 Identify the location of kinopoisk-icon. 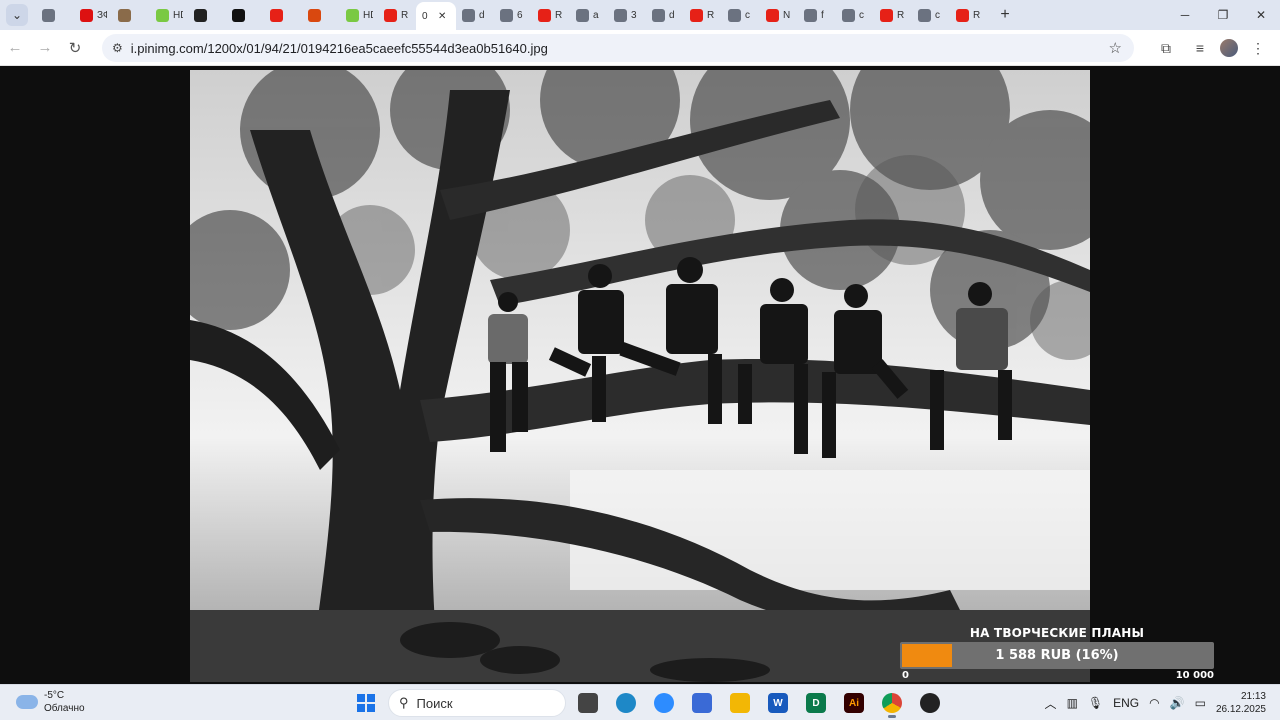
(200, 15).